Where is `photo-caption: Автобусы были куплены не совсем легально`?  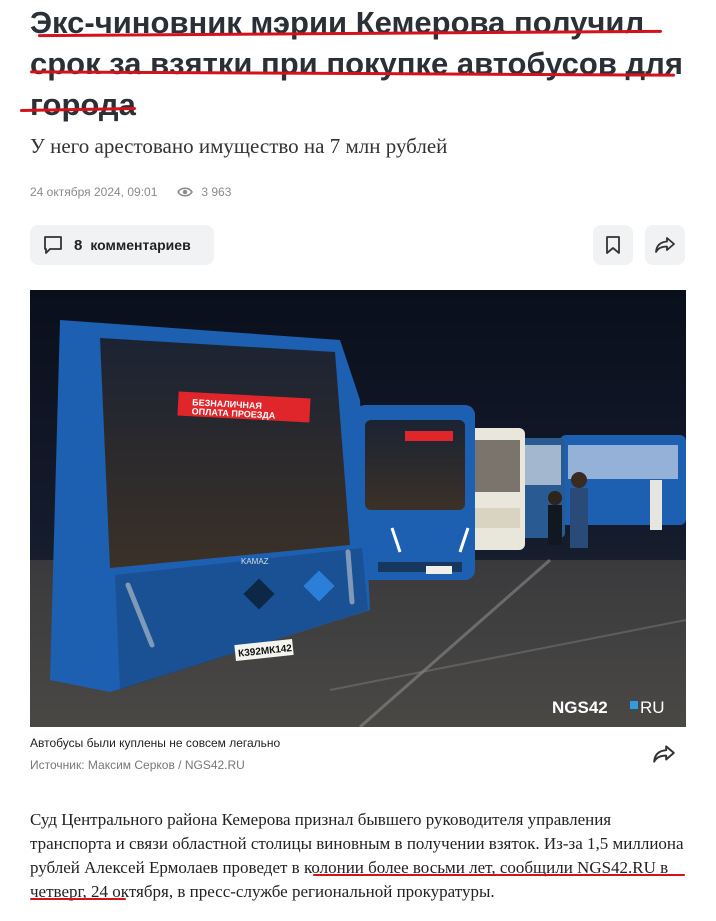
photo-caption: Автобусы были куплены не совсем легально is located at coordinates (155, 743).